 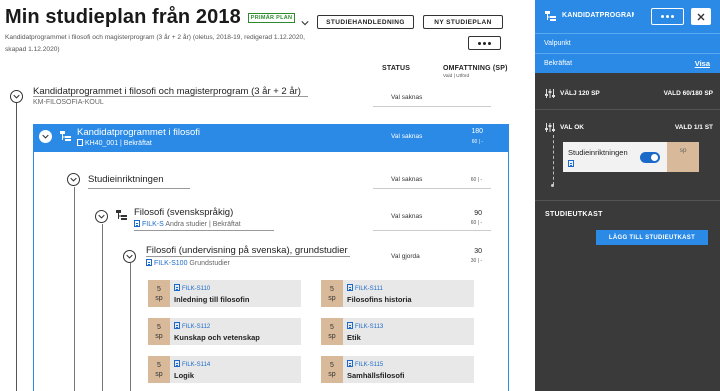 I want to click on subline-code-line: FILK-S Andra studier | Bekräftat, so click(x=187, y=224).